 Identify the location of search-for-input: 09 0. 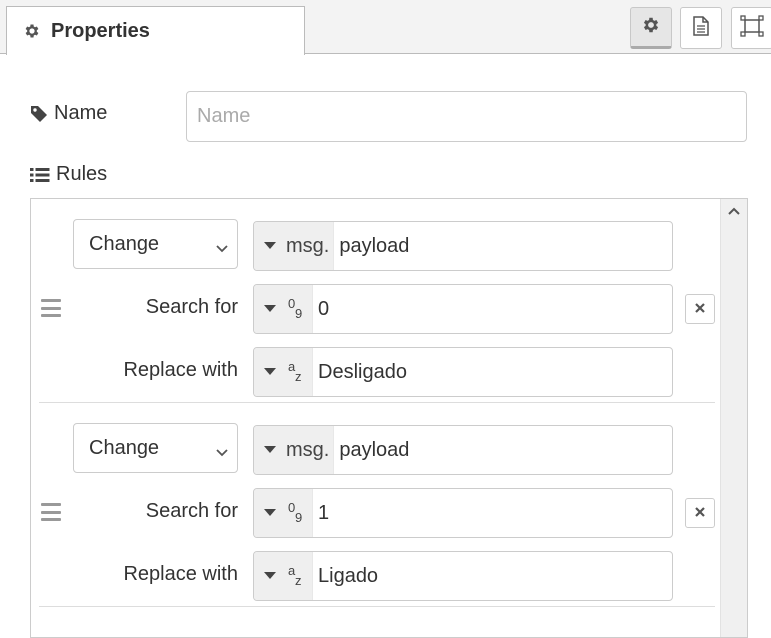
(463, 309).